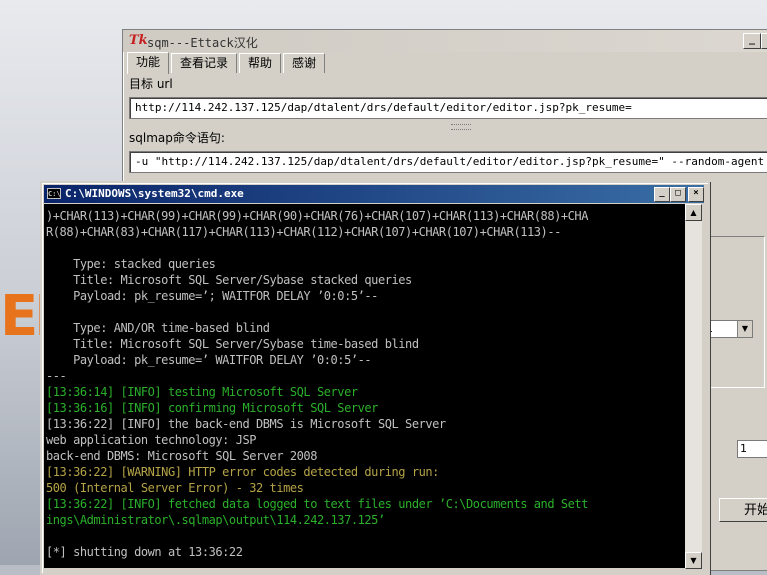 This screenshot has width=767, height=575. I want to click on options-panel, so click(734, 312).